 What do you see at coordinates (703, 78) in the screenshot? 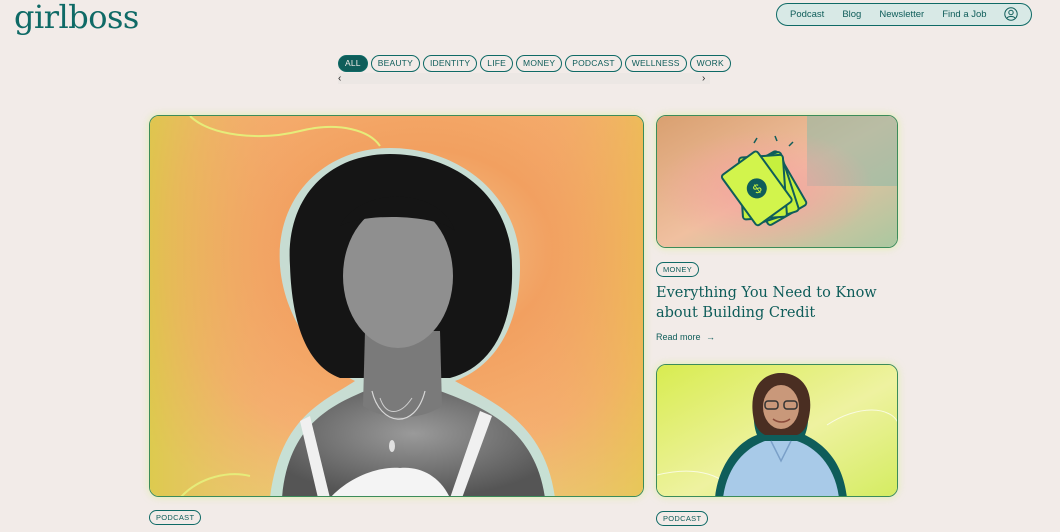
I see `chevron-right-icon: ›` at bounding box center [703, 78].